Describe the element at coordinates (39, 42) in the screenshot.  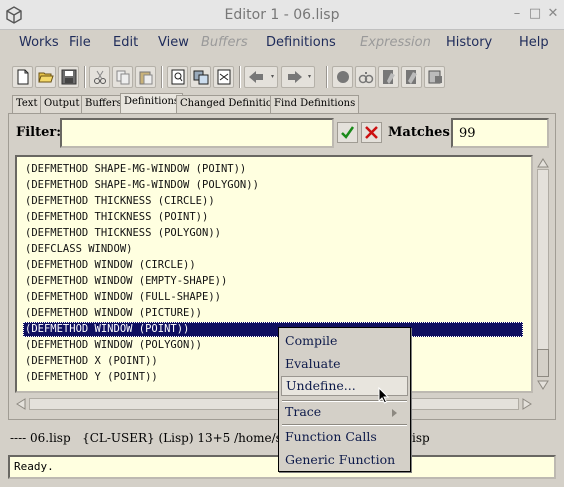
I see `menu-works: Works` at that location.